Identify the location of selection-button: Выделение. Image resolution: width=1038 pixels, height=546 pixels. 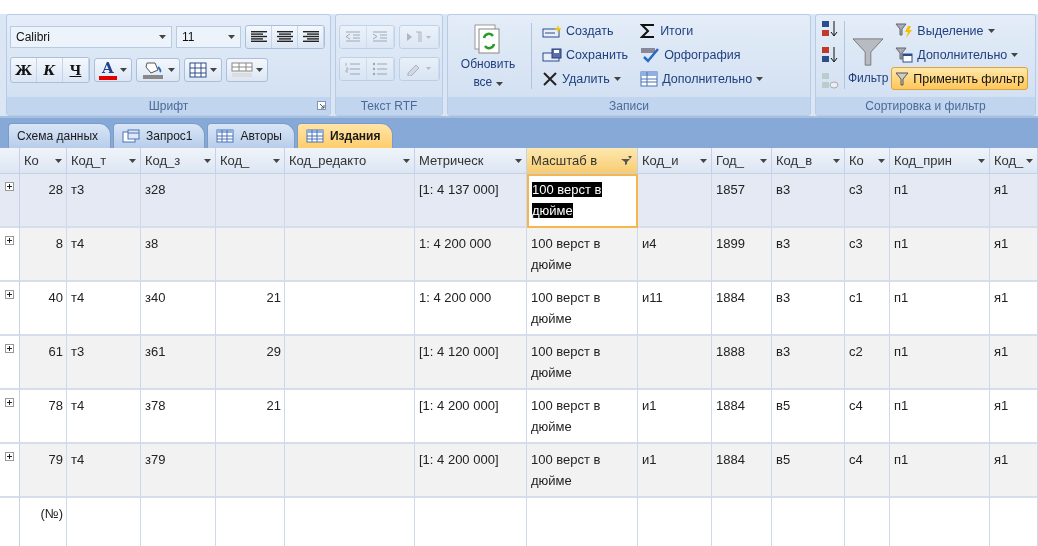
(960, 30).